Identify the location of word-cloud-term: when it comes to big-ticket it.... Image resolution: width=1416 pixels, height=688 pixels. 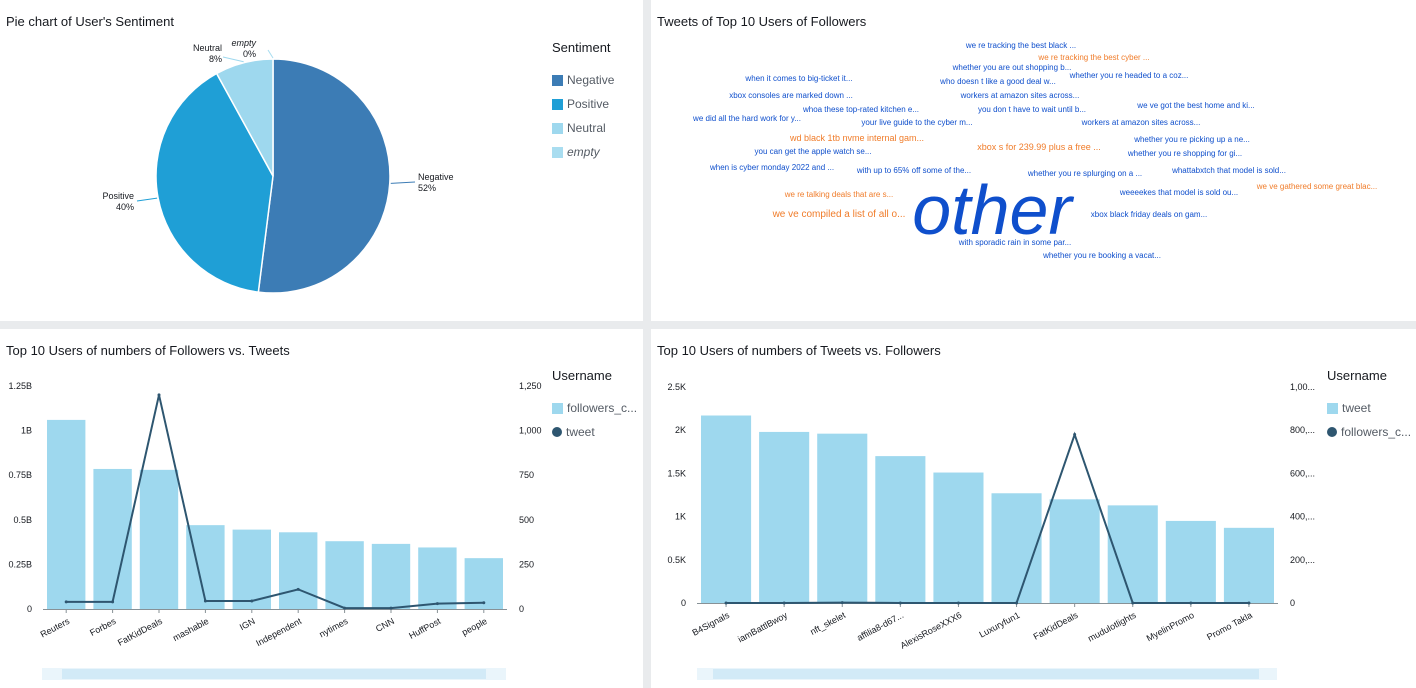
(798, 79).